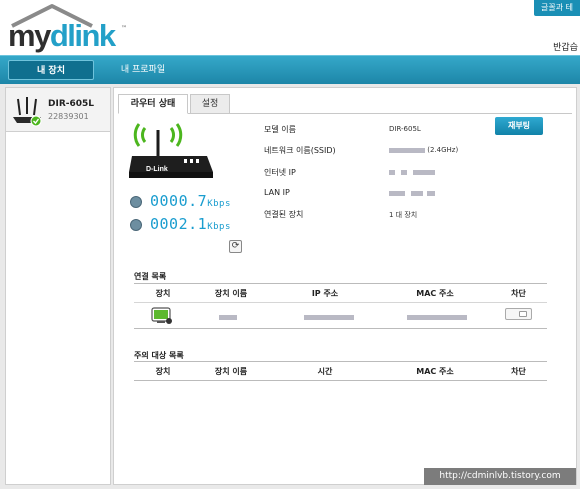  Describe the element at coordinates (437, 318) in the screenshot. I see `conn-mac-redacted` at that location.